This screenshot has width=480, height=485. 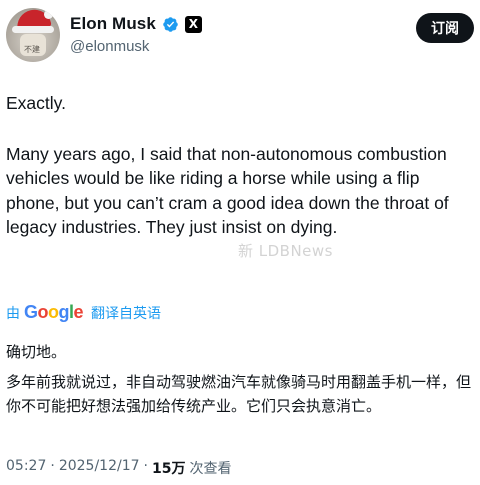 What do you see at coordinates (99, 468) in the screenshot?
I see `post-date: 2025/12/17` at bounding box center [99, 468].